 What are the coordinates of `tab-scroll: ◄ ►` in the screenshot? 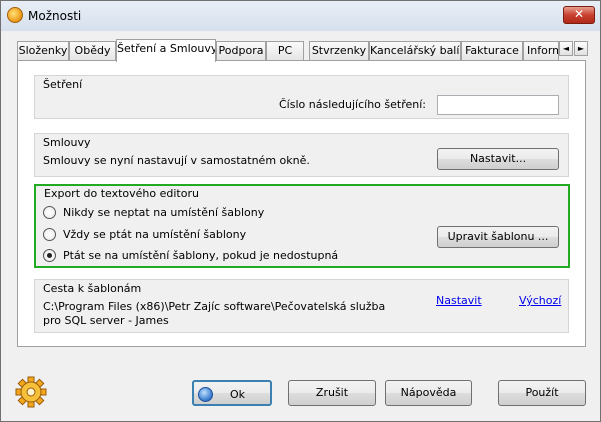 It's located at (574, 49).